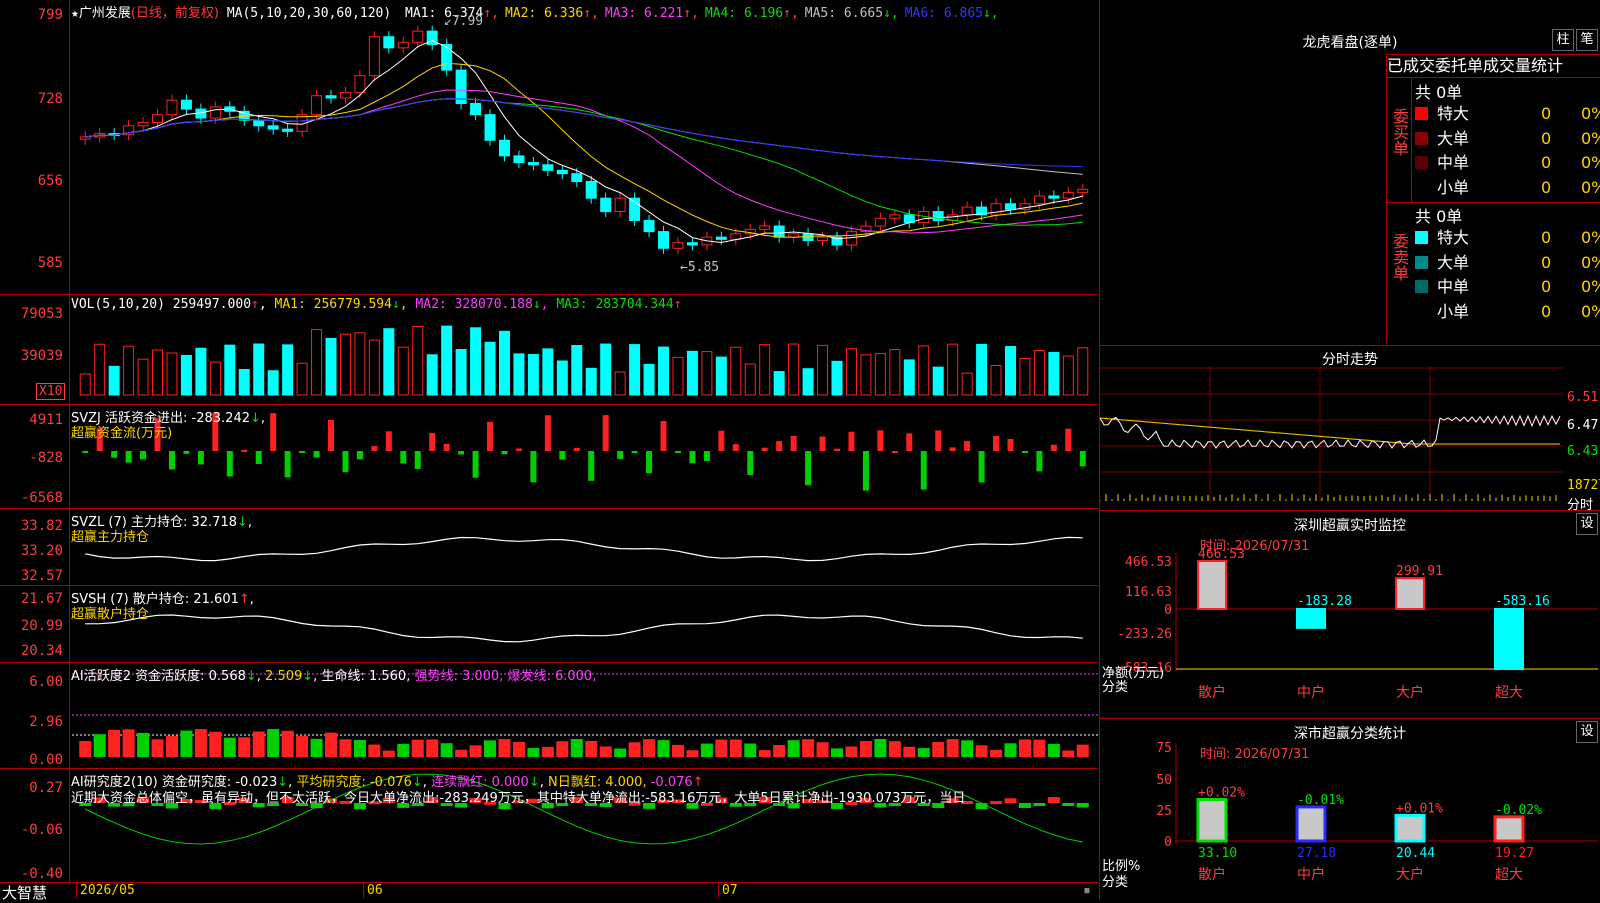  Describe the element at coordinates (1583, 397) in the screenshot. I see `intraday-price: 6.51` at that location.